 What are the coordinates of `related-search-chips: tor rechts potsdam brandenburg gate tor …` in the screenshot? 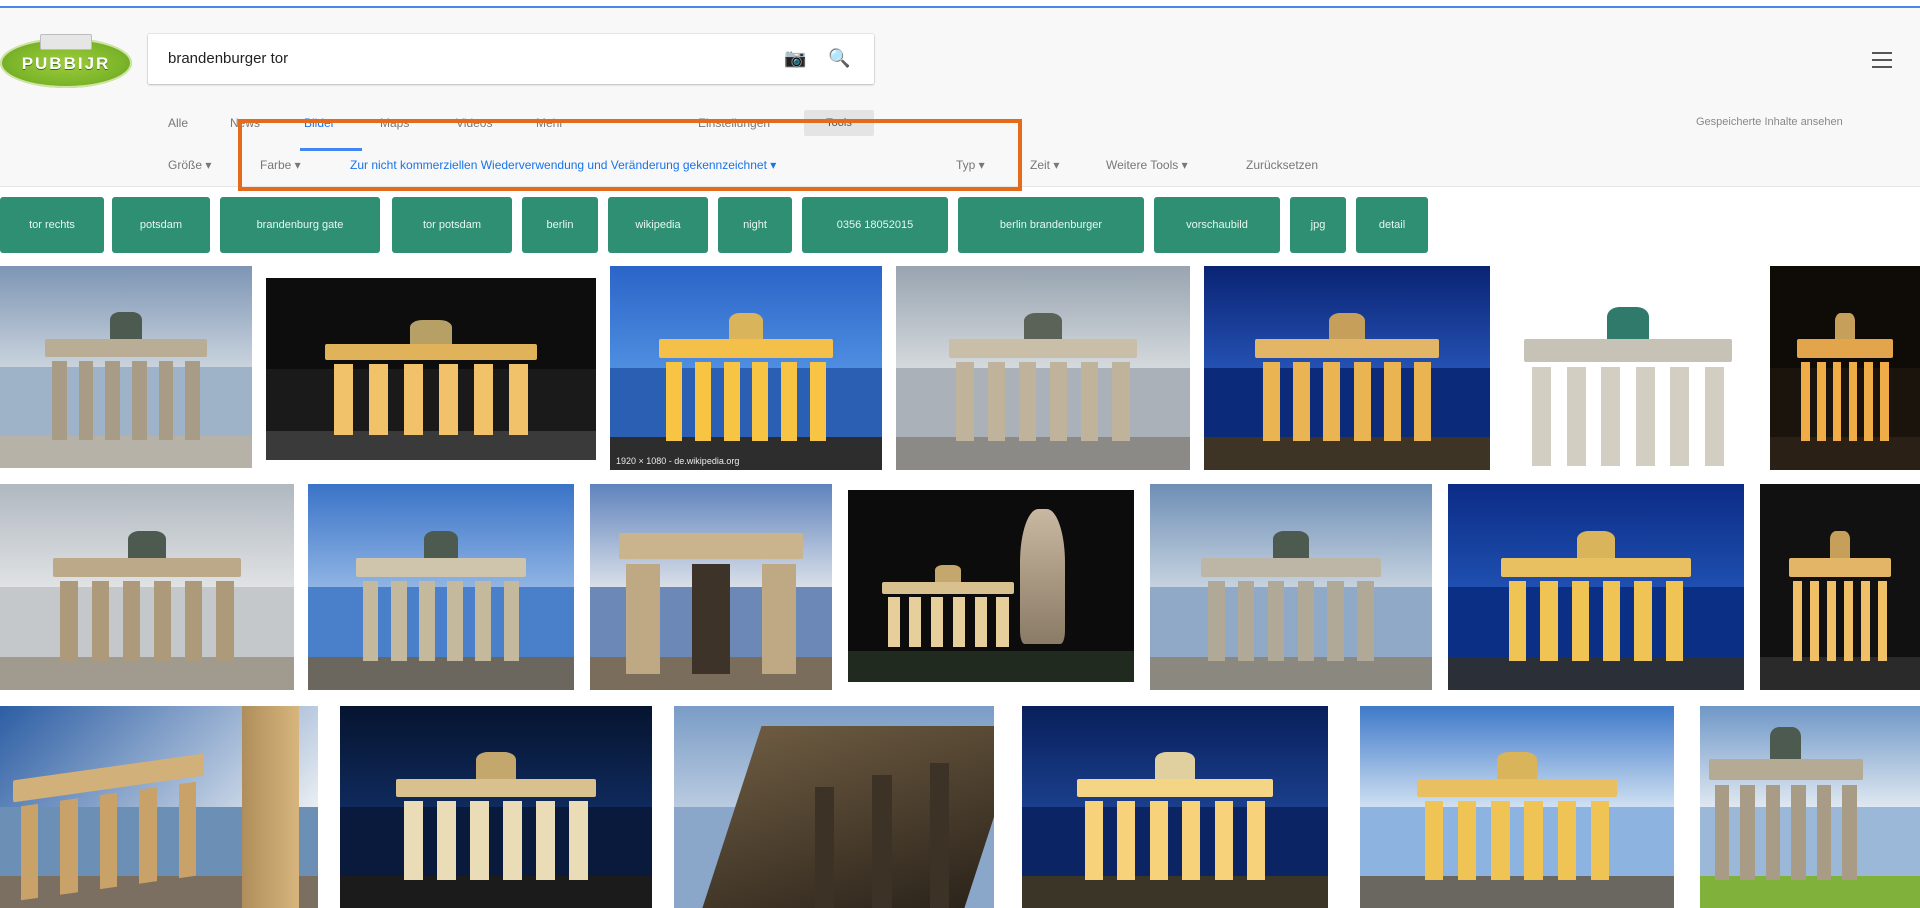 It's located at (960, 226).